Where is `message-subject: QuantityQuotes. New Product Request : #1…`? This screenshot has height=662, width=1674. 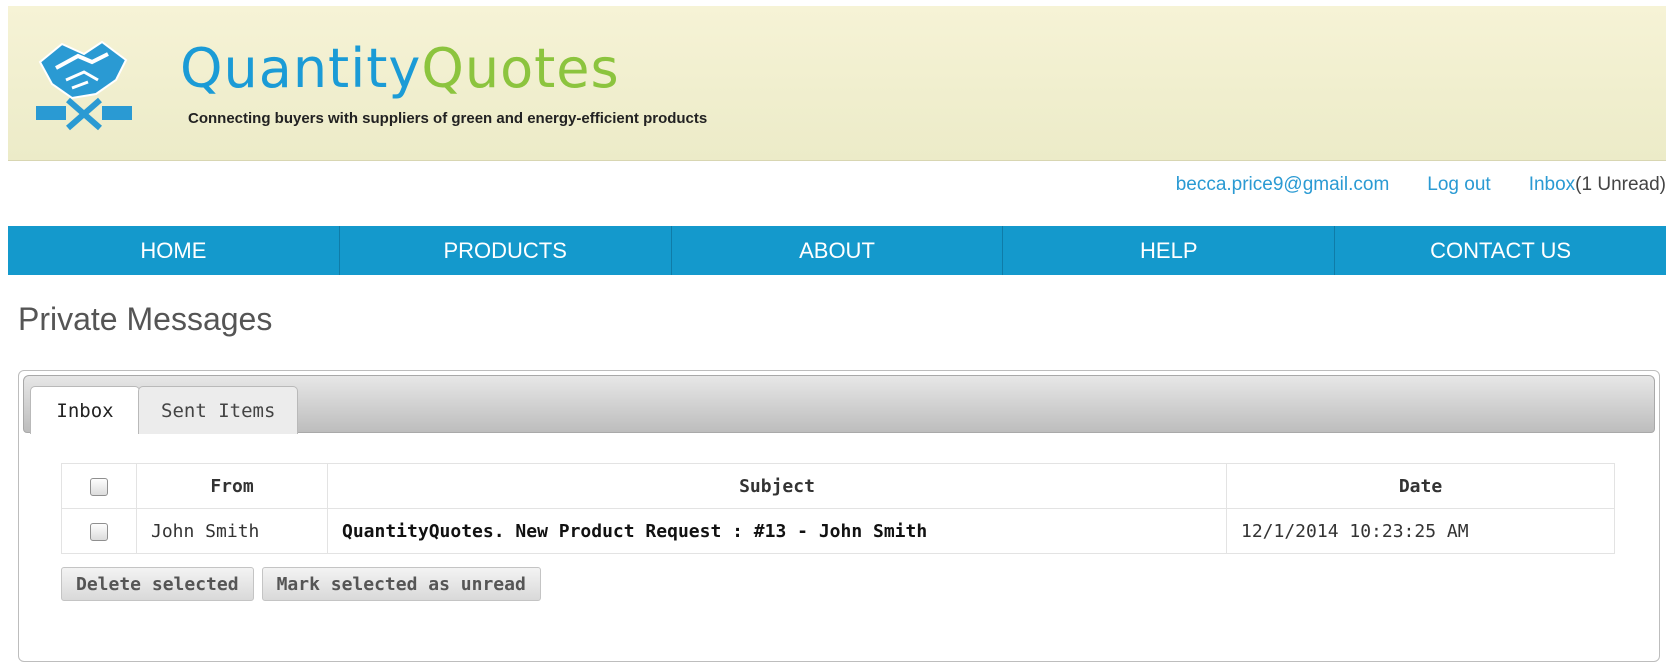
message-subject: QuantityQuotes. New Product Request : #1… is located at coordinates (777, 531).